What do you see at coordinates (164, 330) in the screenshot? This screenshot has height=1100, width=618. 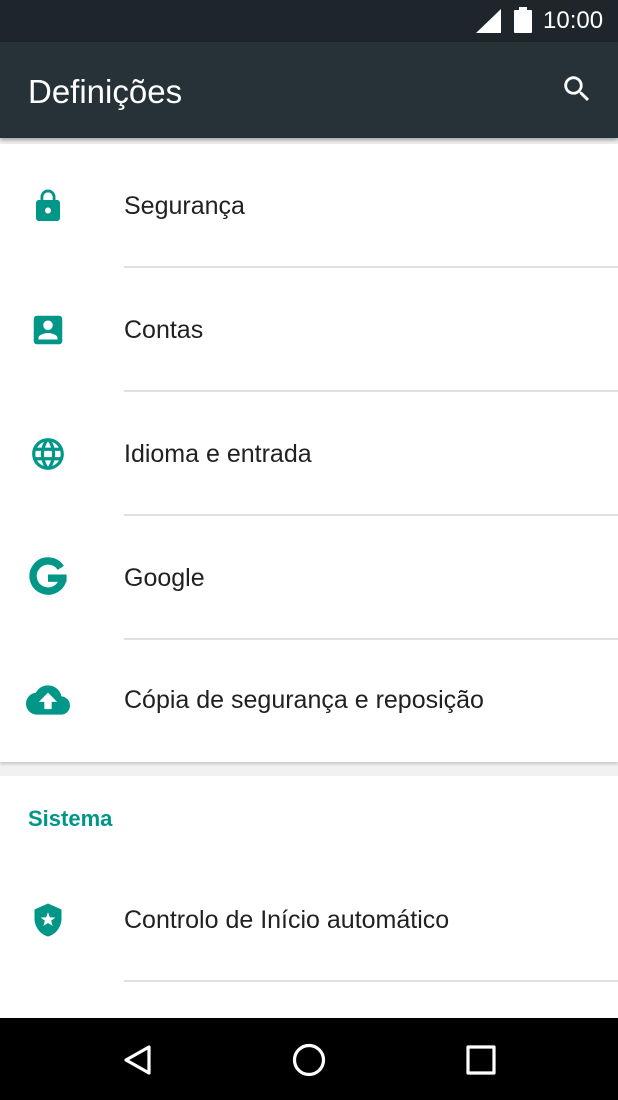 I see `settings-item-label: Contas` at bounding box center [164, 330].